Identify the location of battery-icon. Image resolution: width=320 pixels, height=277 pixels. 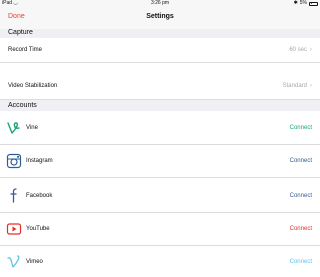
(313, 3).